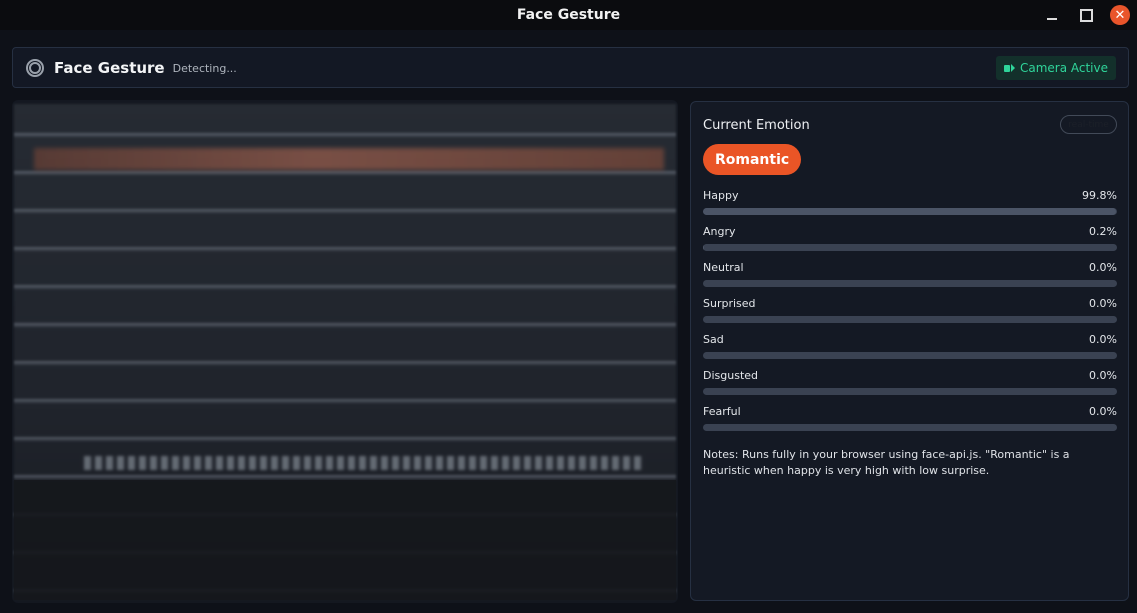 The height and width of the screenshot is (613, 1137). Describe the element at coordinates (1063, 68) in the screenshot. I see `camera-status-label: Camera Active` at that location.